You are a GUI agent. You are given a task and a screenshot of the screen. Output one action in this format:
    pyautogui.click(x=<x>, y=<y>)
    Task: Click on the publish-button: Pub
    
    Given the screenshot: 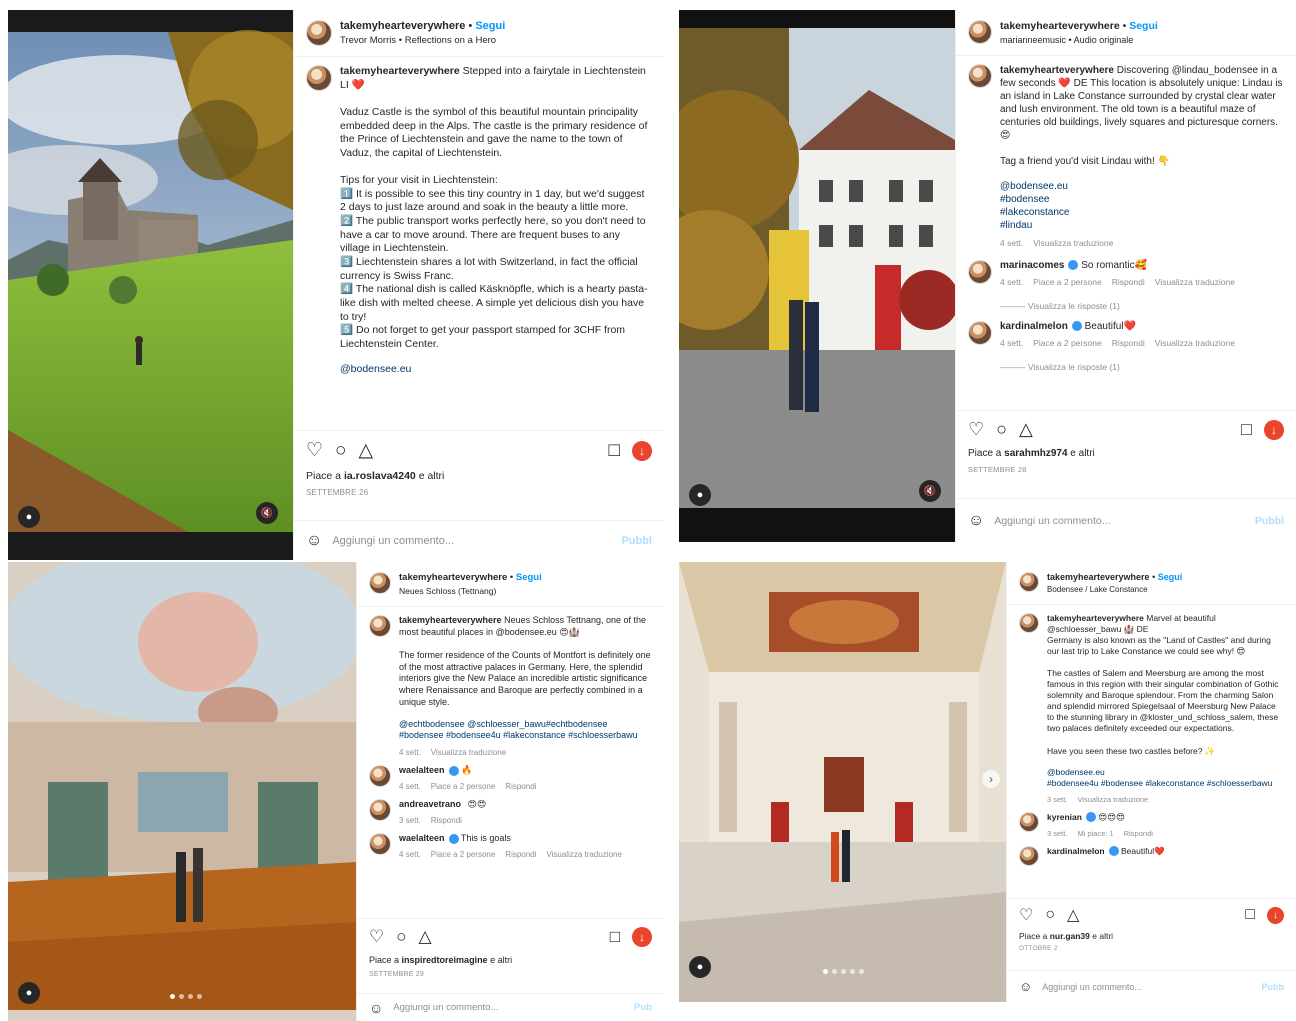 What is the action you would take?
    pyautogui.click(x=643, y=1007)
    